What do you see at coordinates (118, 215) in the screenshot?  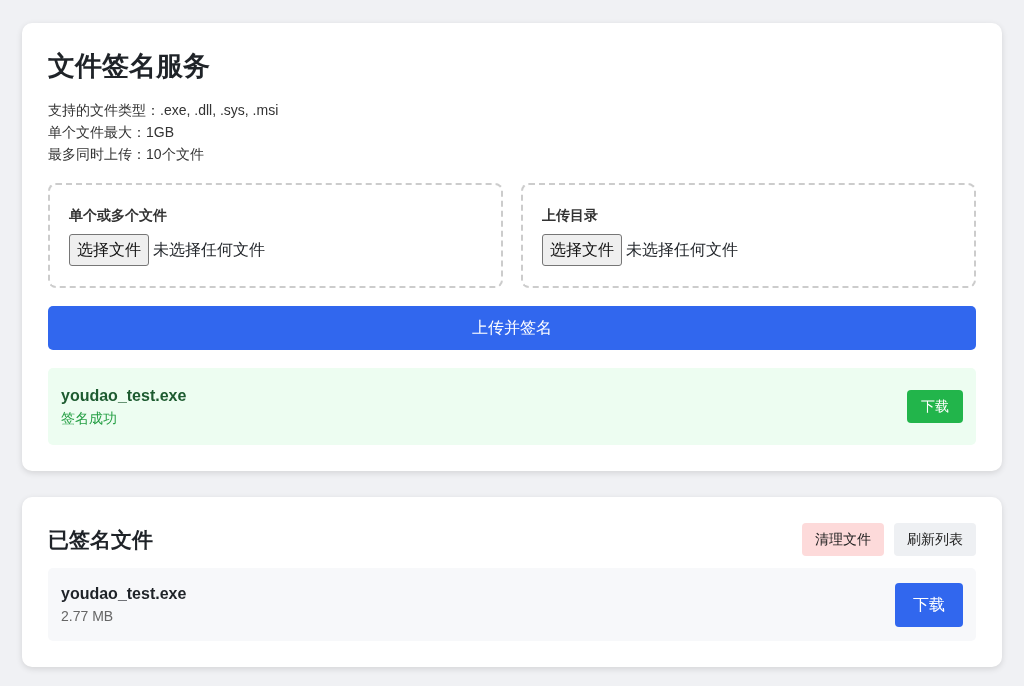 I see `upload-label: 单个或多个文件` at bounding box center [118, 215].